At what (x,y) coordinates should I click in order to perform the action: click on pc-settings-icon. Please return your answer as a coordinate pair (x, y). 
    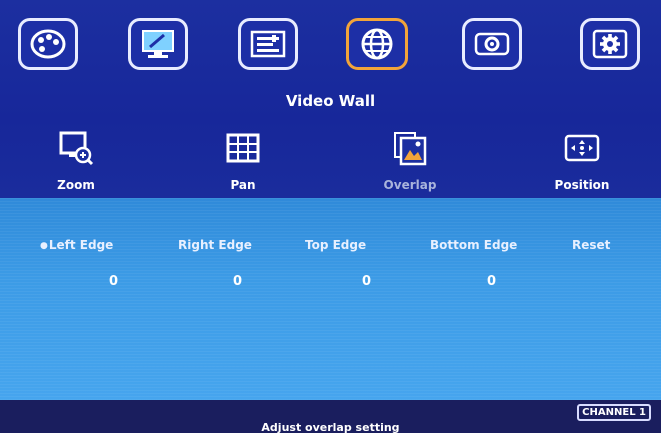
    Looking at the image, I should click on (158, 44).